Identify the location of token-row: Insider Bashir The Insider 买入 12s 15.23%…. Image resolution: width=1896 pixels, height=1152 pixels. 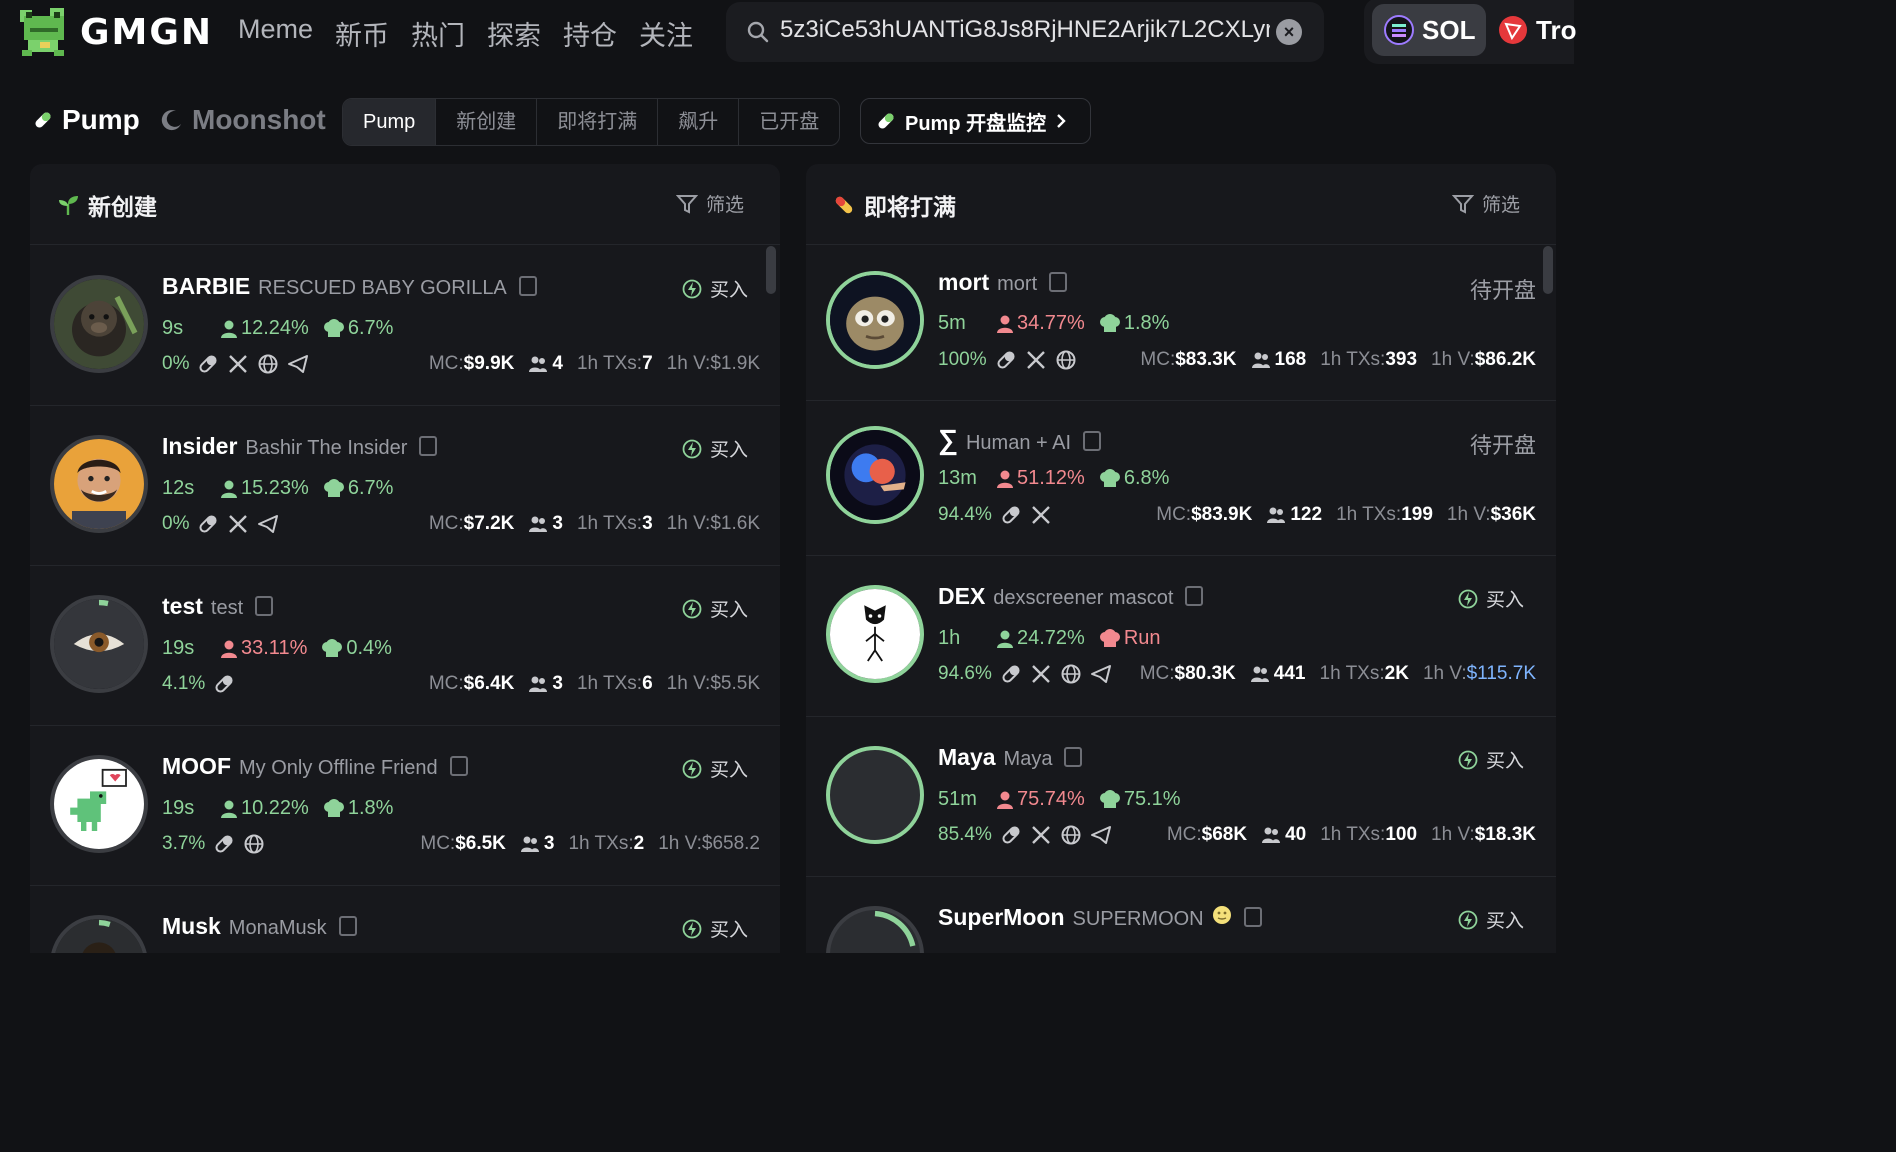
(405, 485).